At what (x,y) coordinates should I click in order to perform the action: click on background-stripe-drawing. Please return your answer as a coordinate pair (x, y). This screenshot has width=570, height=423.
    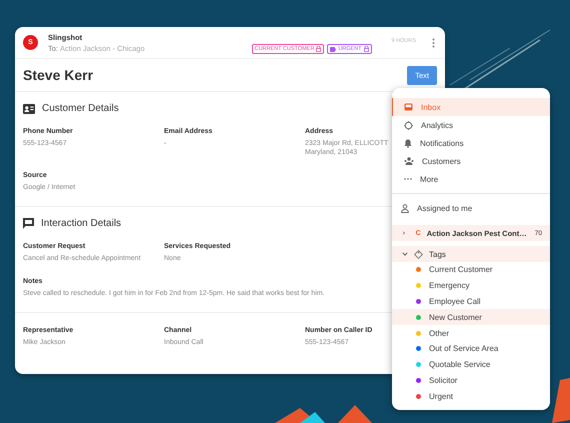
    Looking at the image, I should click on (561, 400).